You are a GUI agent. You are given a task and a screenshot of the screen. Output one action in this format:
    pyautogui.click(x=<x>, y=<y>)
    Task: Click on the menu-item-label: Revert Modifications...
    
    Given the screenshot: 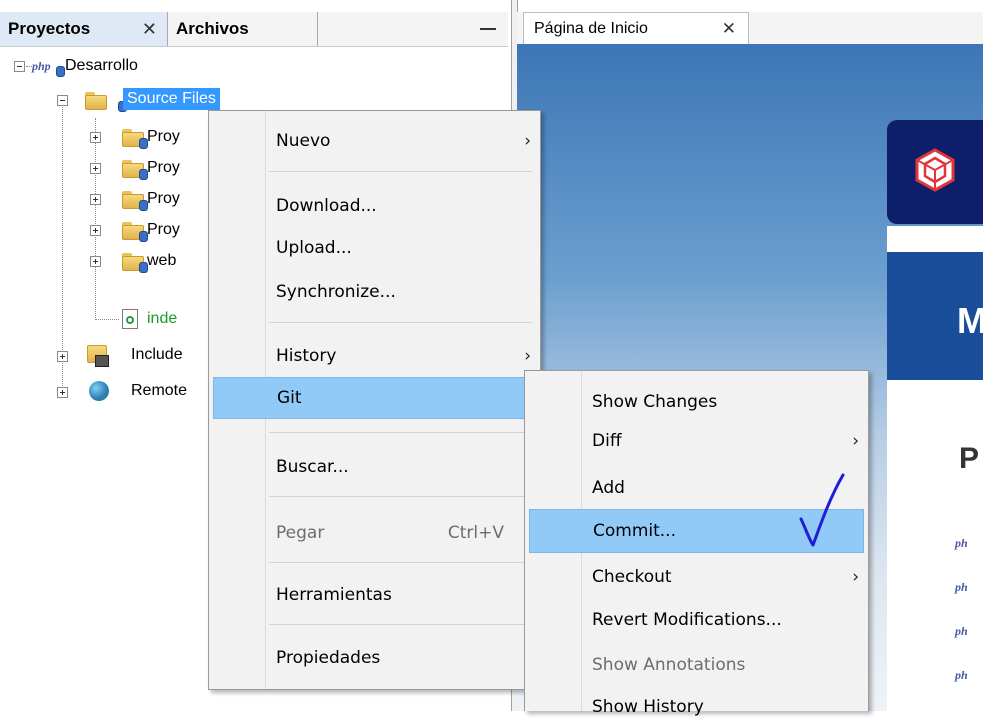 What is the action you would take?
    pyautogui.click(x=687, y=620)
    